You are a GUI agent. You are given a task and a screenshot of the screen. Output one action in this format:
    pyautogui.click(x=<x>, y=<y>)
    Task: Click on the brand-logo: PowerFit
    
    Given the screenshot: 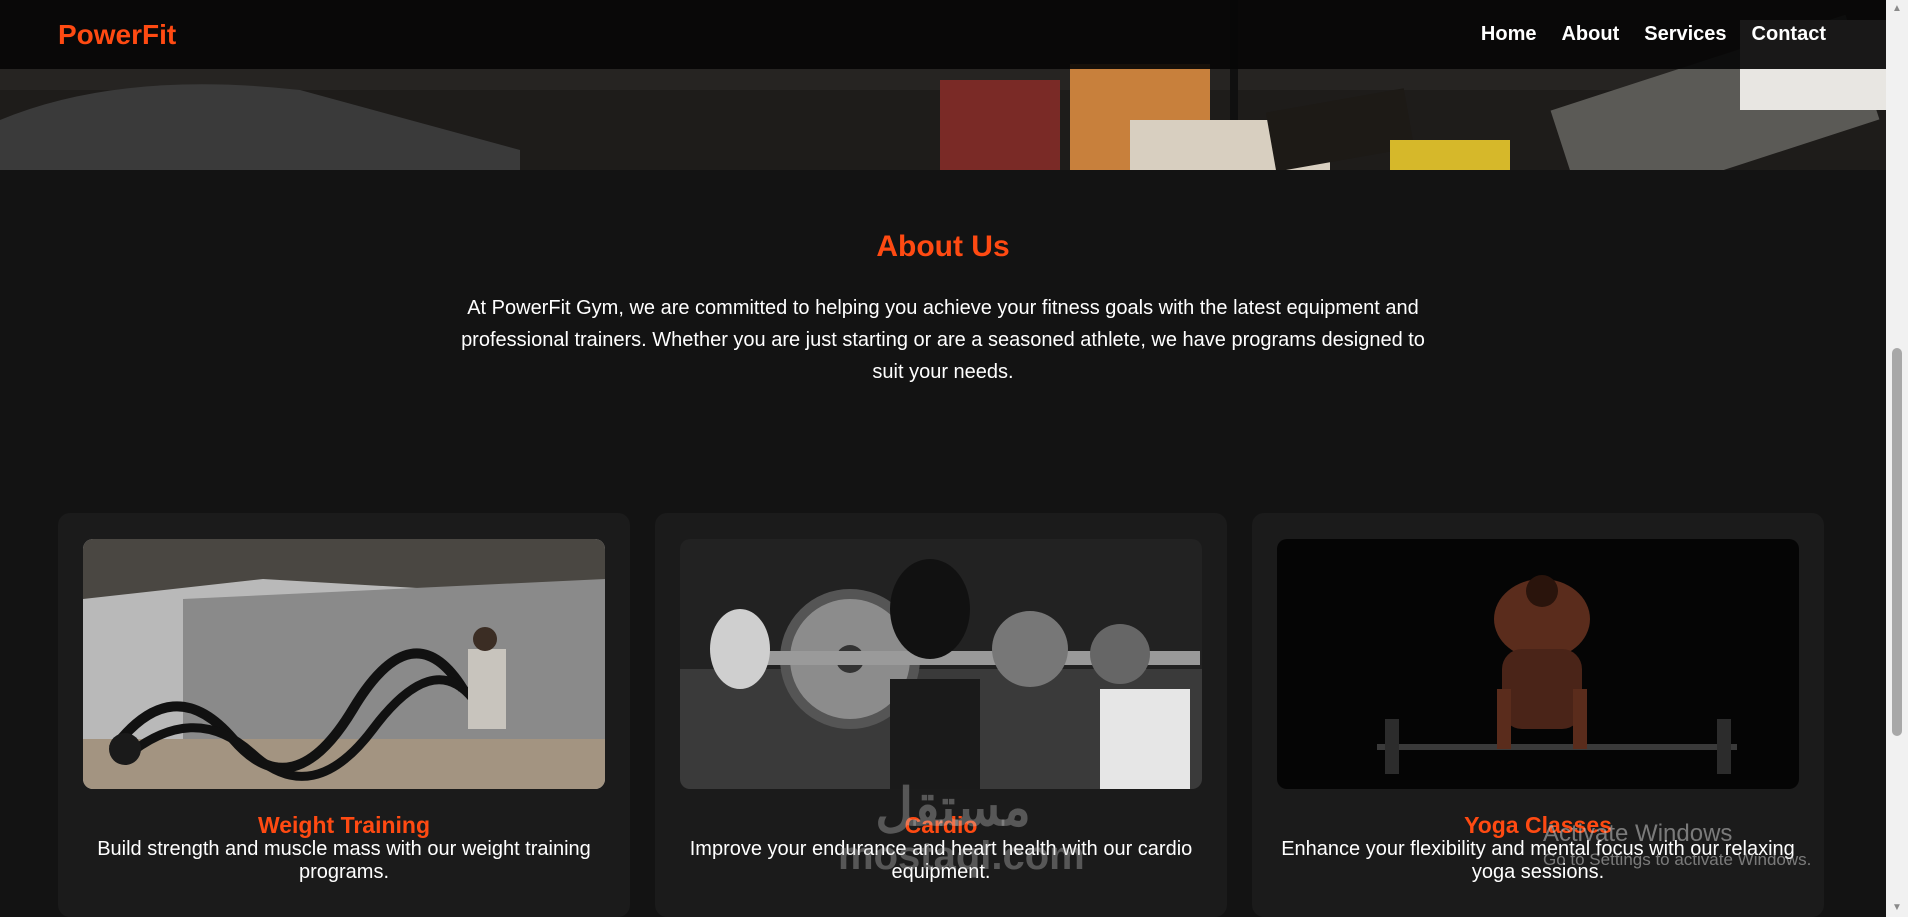 What is the action you would take?
    pyautogui.click(x=117, y=35)
    